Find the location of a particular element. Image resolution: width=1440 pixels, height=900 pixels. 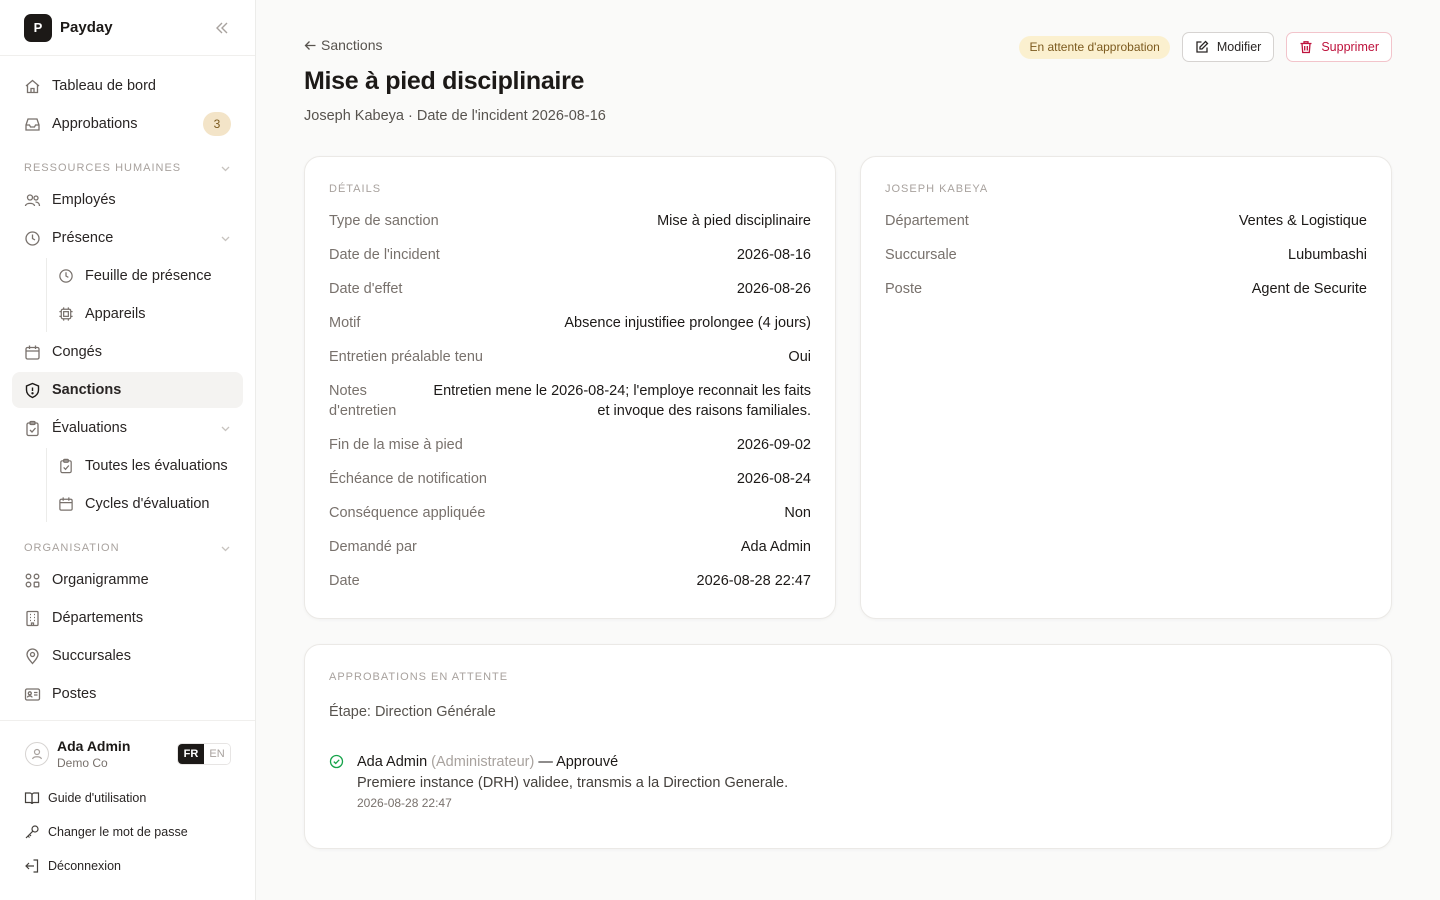

detail-label: Fin de la mise à pied is located at coordinates (396, 445).